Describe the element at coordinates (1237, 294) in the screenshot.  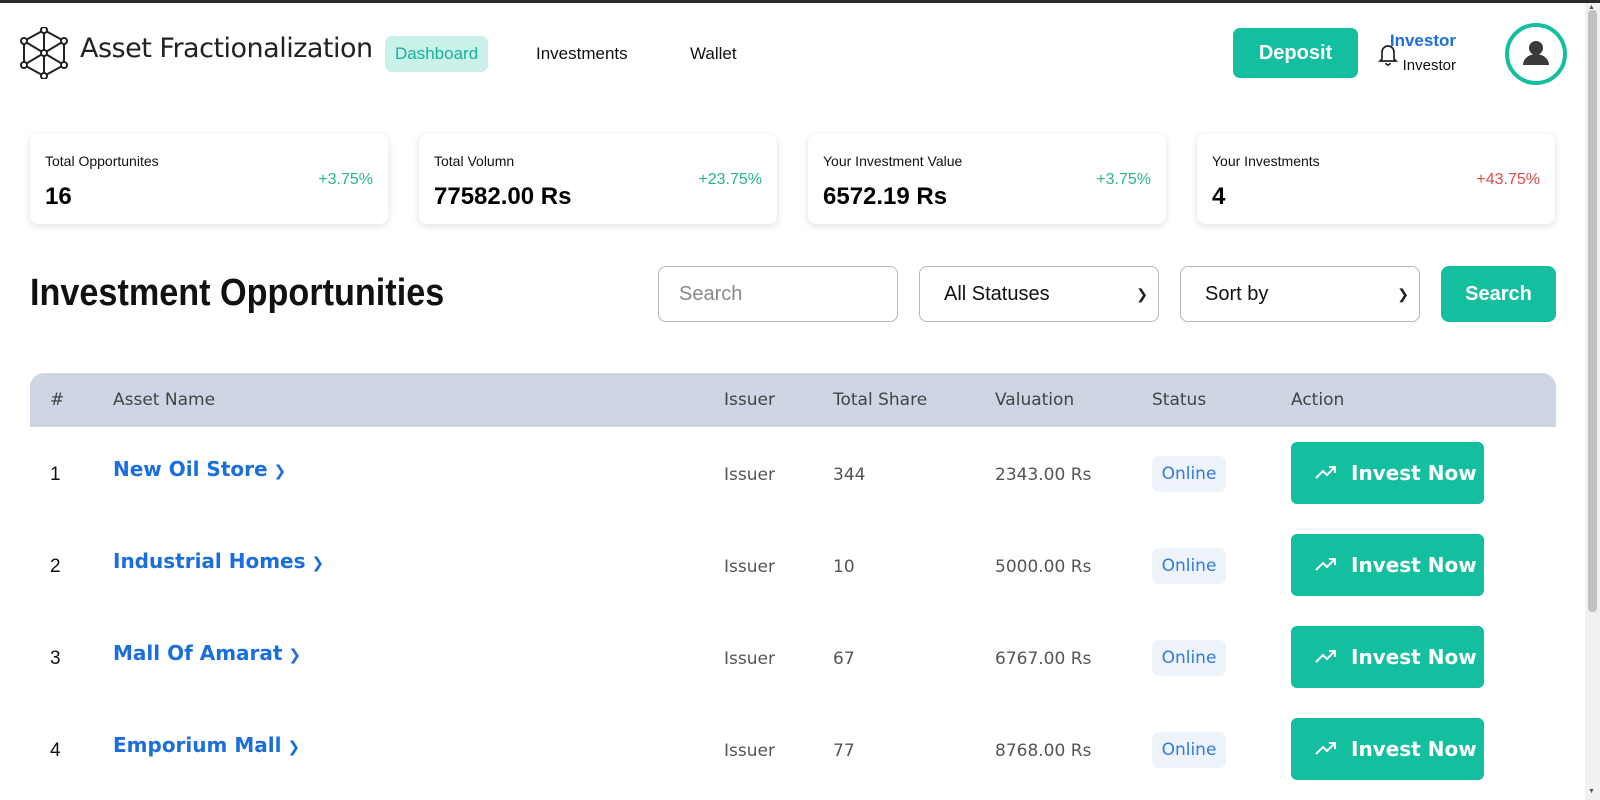
I see `sort-value: Sort by` at that location.